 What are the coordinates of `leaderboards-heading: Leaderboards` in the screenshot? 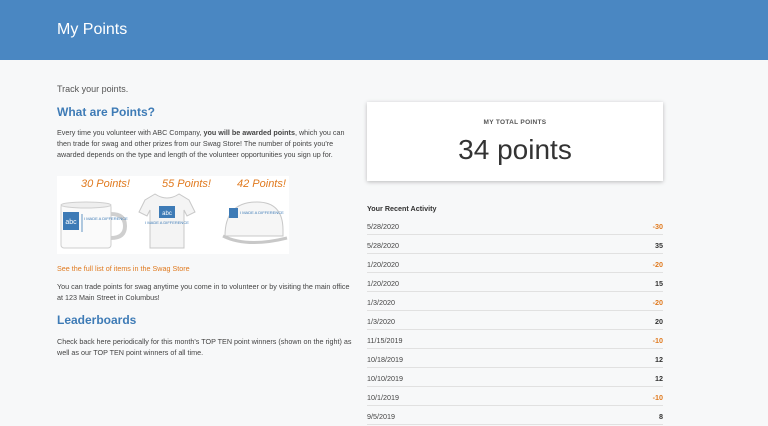 It's located at (97, 320).